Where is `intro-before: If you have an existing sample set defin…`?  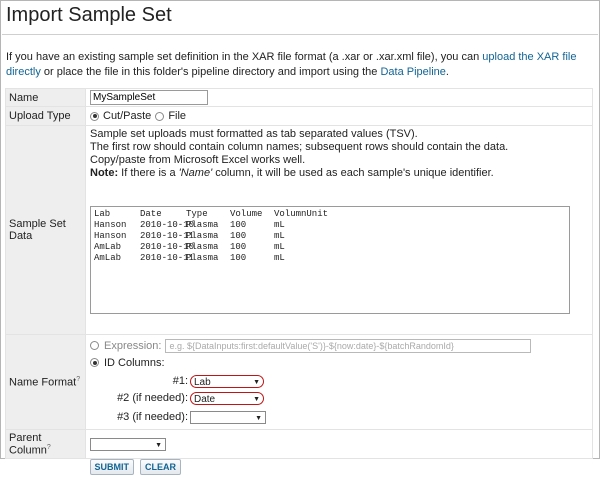 intro-before: If you have an existing sample set defin… is located at coordinates (244, 57).